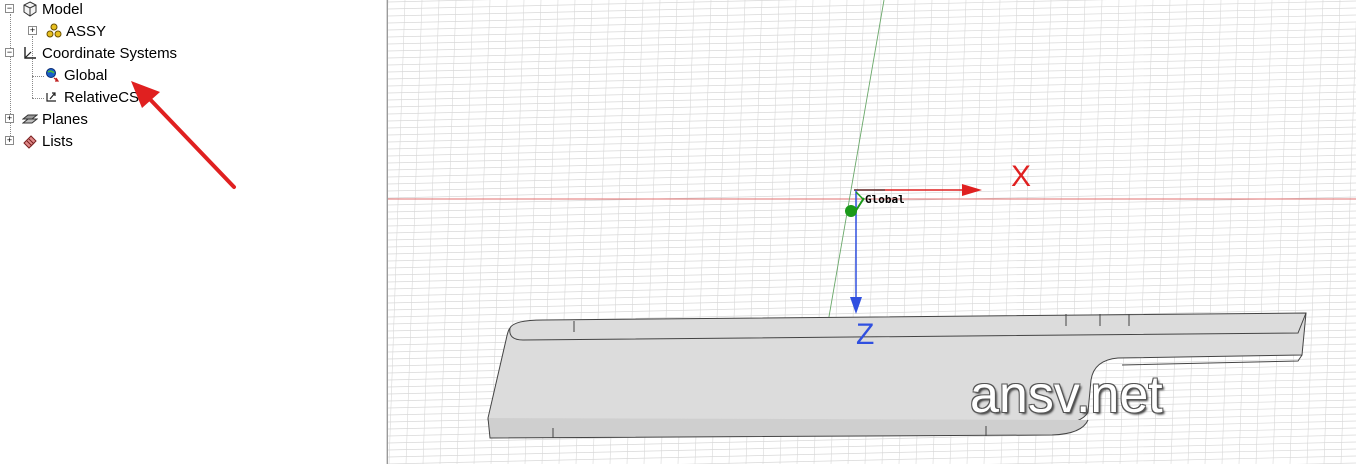 This screenshot has height=464, width=1356. I want to click on origin-label: Global, so click(885, 199).